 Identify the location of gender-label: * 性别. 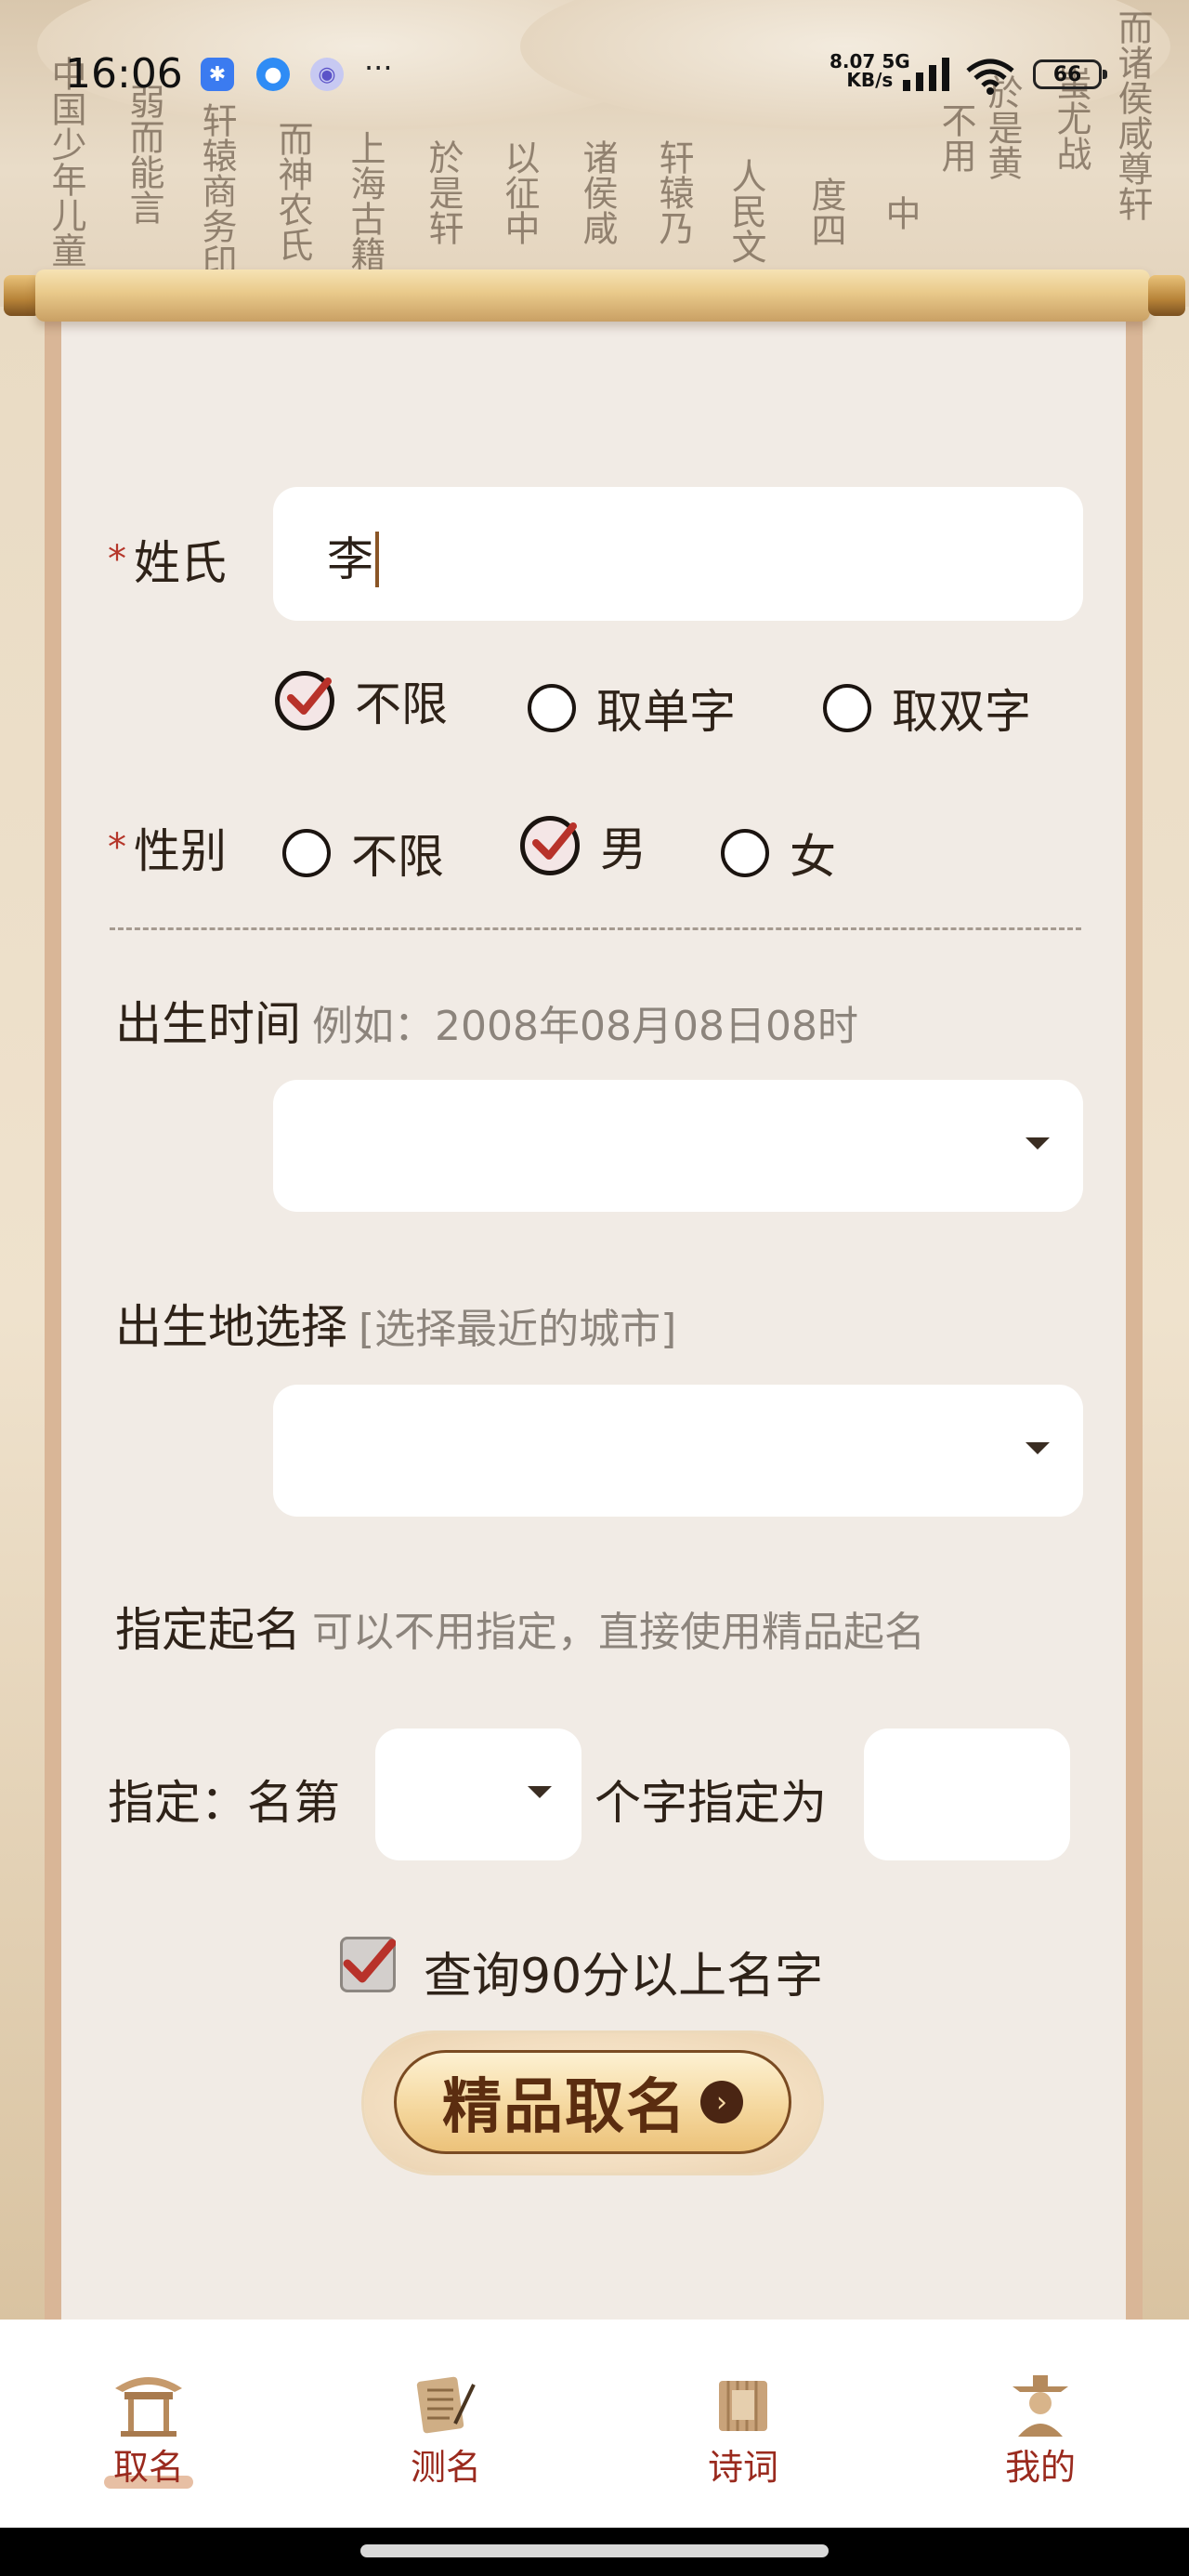
(167, 847).